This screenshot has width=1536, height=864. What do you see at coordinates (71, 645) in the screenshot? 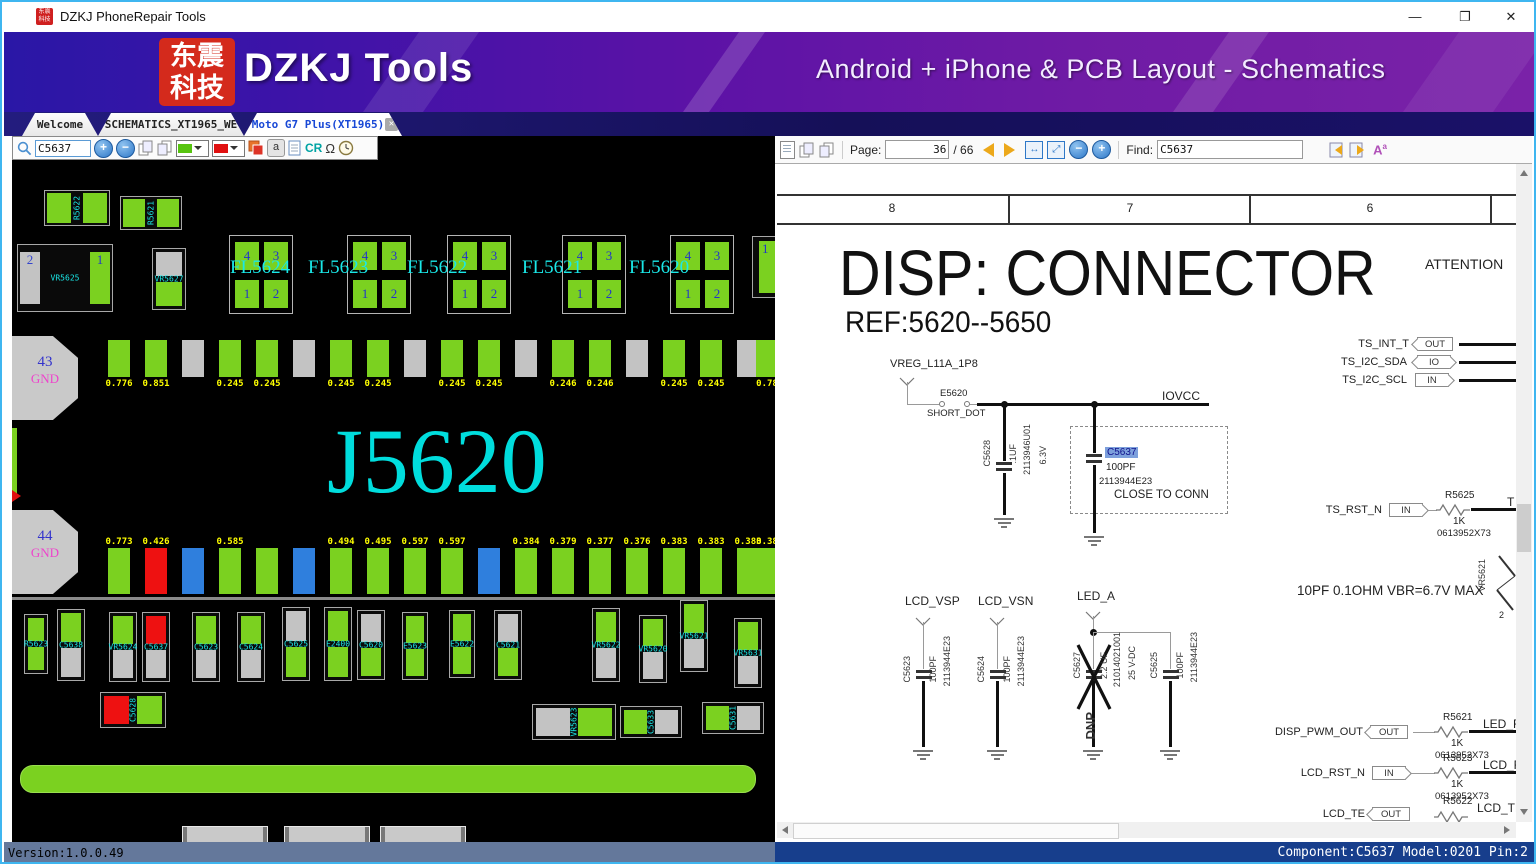
I see `component-c5638: C5638` at bounding box center [71, 645].